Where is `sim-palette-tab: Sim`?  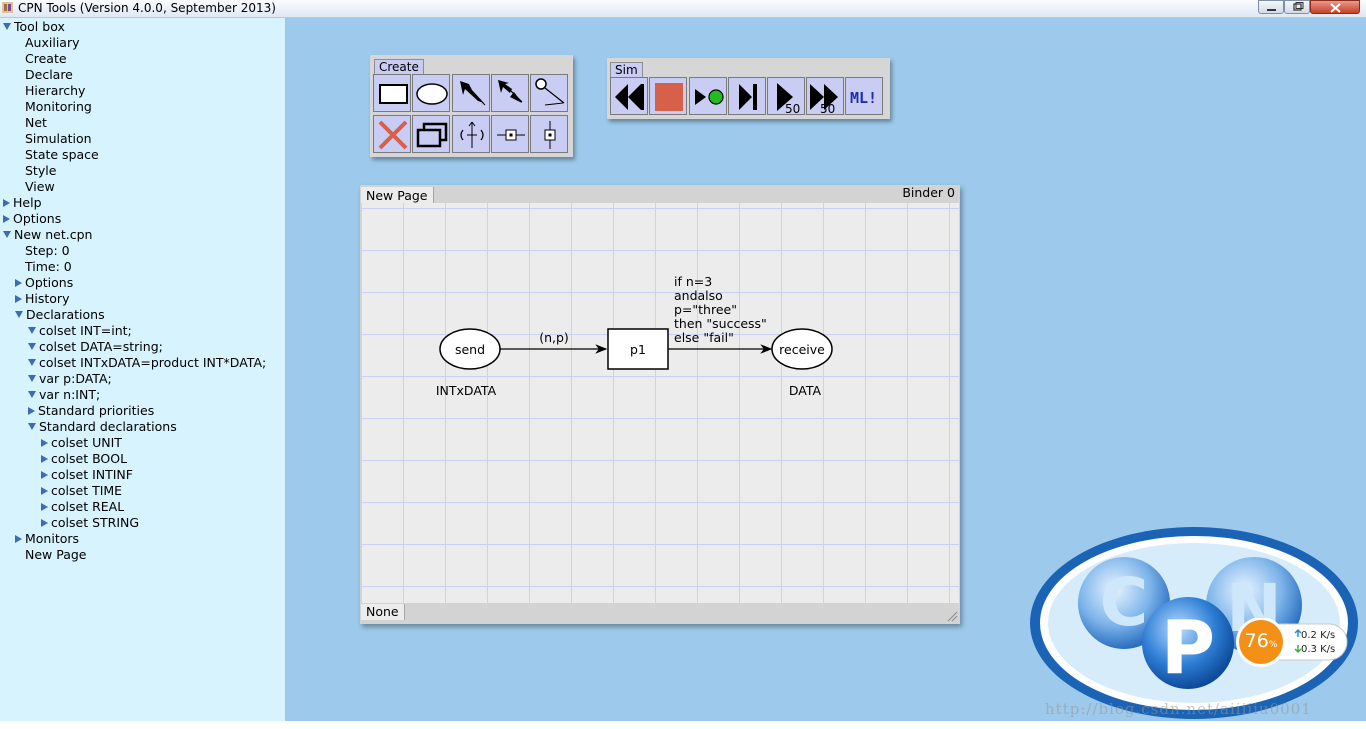 sim-palette-tab: Sim is located at coordinates (626, 69).